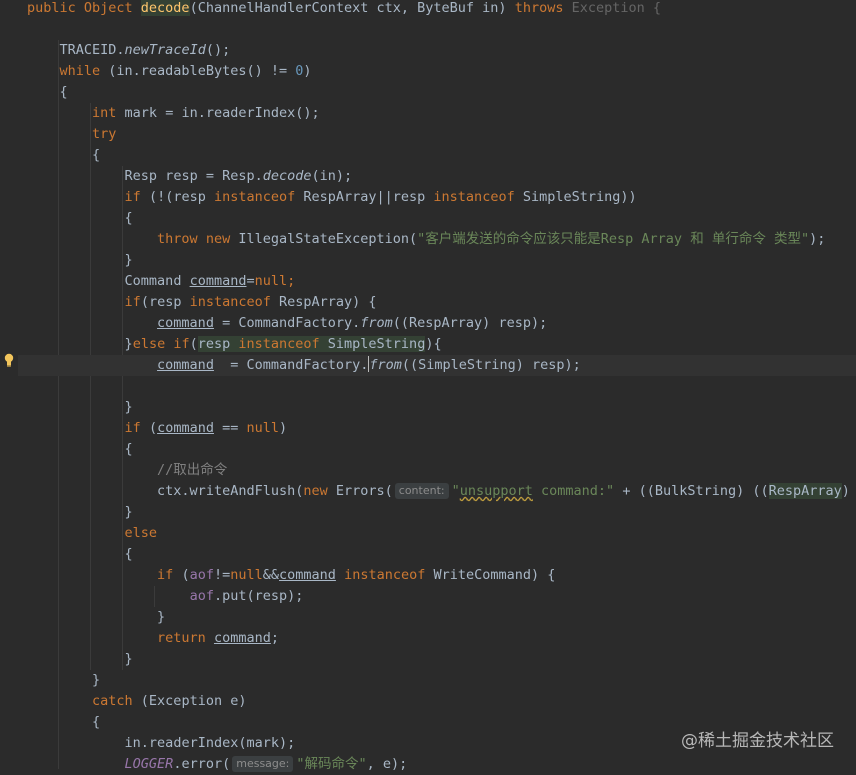 Image resolution: width=856 pixels, height=775 pixels. Describe the element at coordinates (441, 764) in the screenshot. I see `code-line: LOGGER.error(message: "解码命令", e);` at that location.